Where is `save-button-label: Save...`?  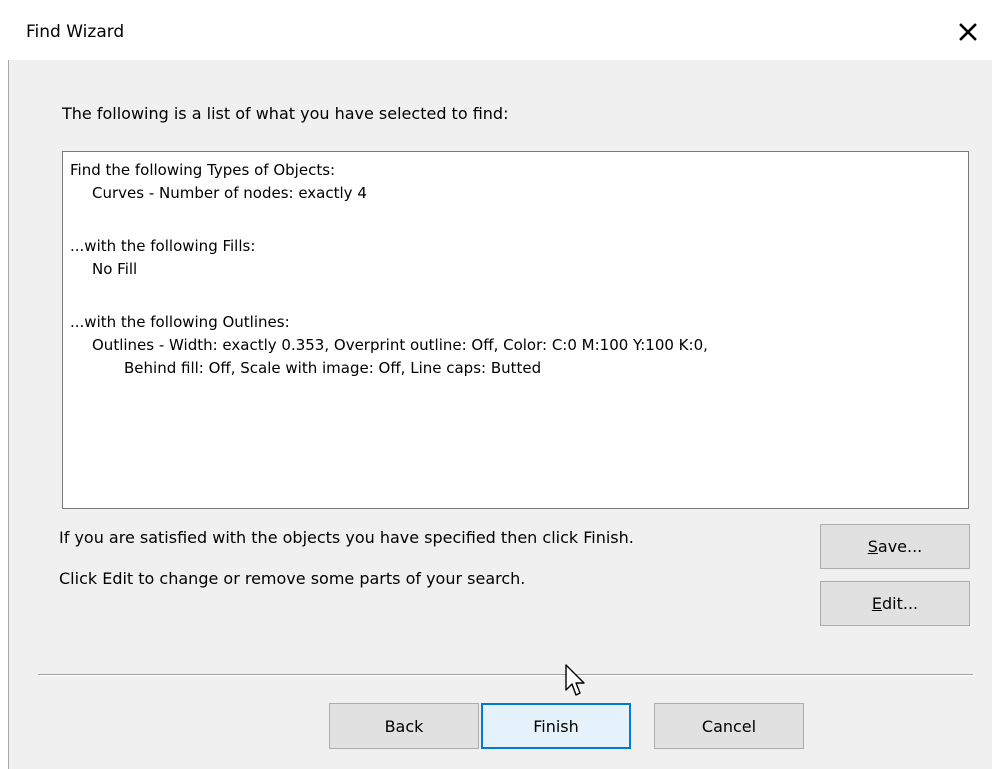 save-button-label: Save... is located at coordinates (895, 546).